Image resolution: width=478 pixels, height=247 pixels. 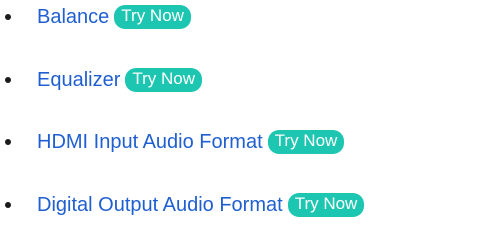 What do you see at coordinates (152, 17) in the screenshot?
I see `try-now-button-balance: Try Now` at bounding box center [152, 17].